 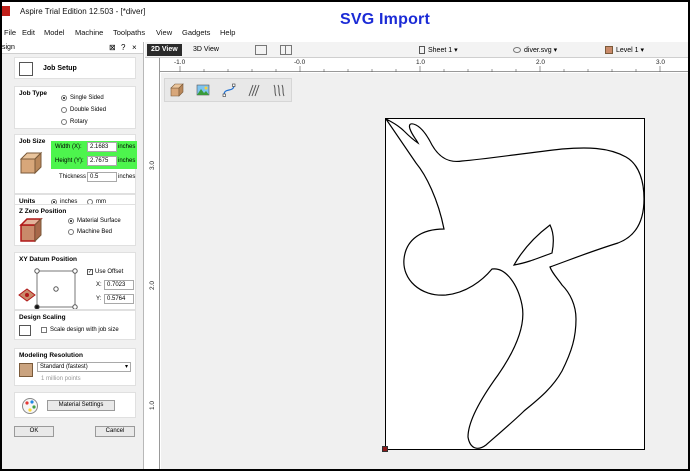 What do you see at coordinates (517, 50) in the screenshot?
I see `file-icon` at bounding box center [517, 50].